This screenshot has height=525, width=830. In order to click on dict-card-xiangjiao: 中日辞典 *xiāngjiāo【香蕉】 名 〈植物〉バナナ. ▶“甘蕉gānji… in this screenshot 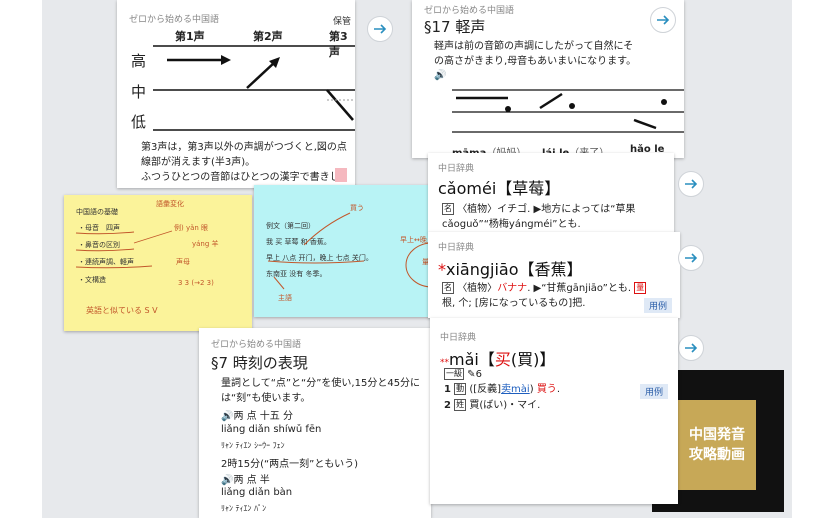, I will do `click(554, 275)`.